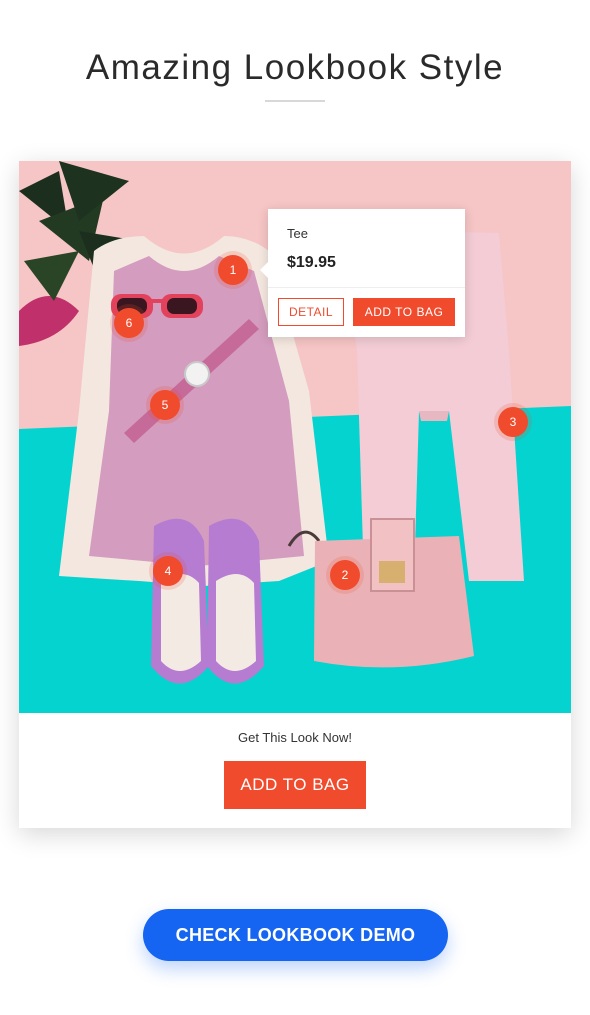 Image resolution: width=590 pixels, height=1015 pixels. I want to click on product-popup: Tee $19.95 DETAIL ADD TO BAG, so click(362, 273).